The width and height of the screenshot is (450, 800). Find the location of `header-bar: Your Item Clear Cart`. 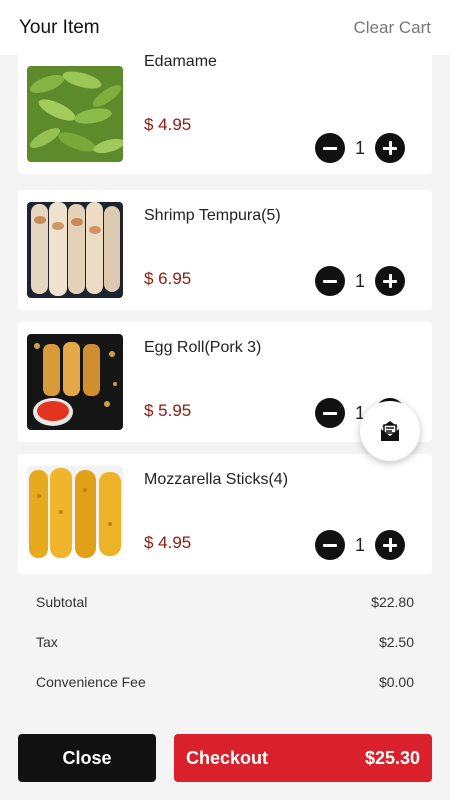

header-bar: Your Item Clear Cart is located at coordinates (225, 27).